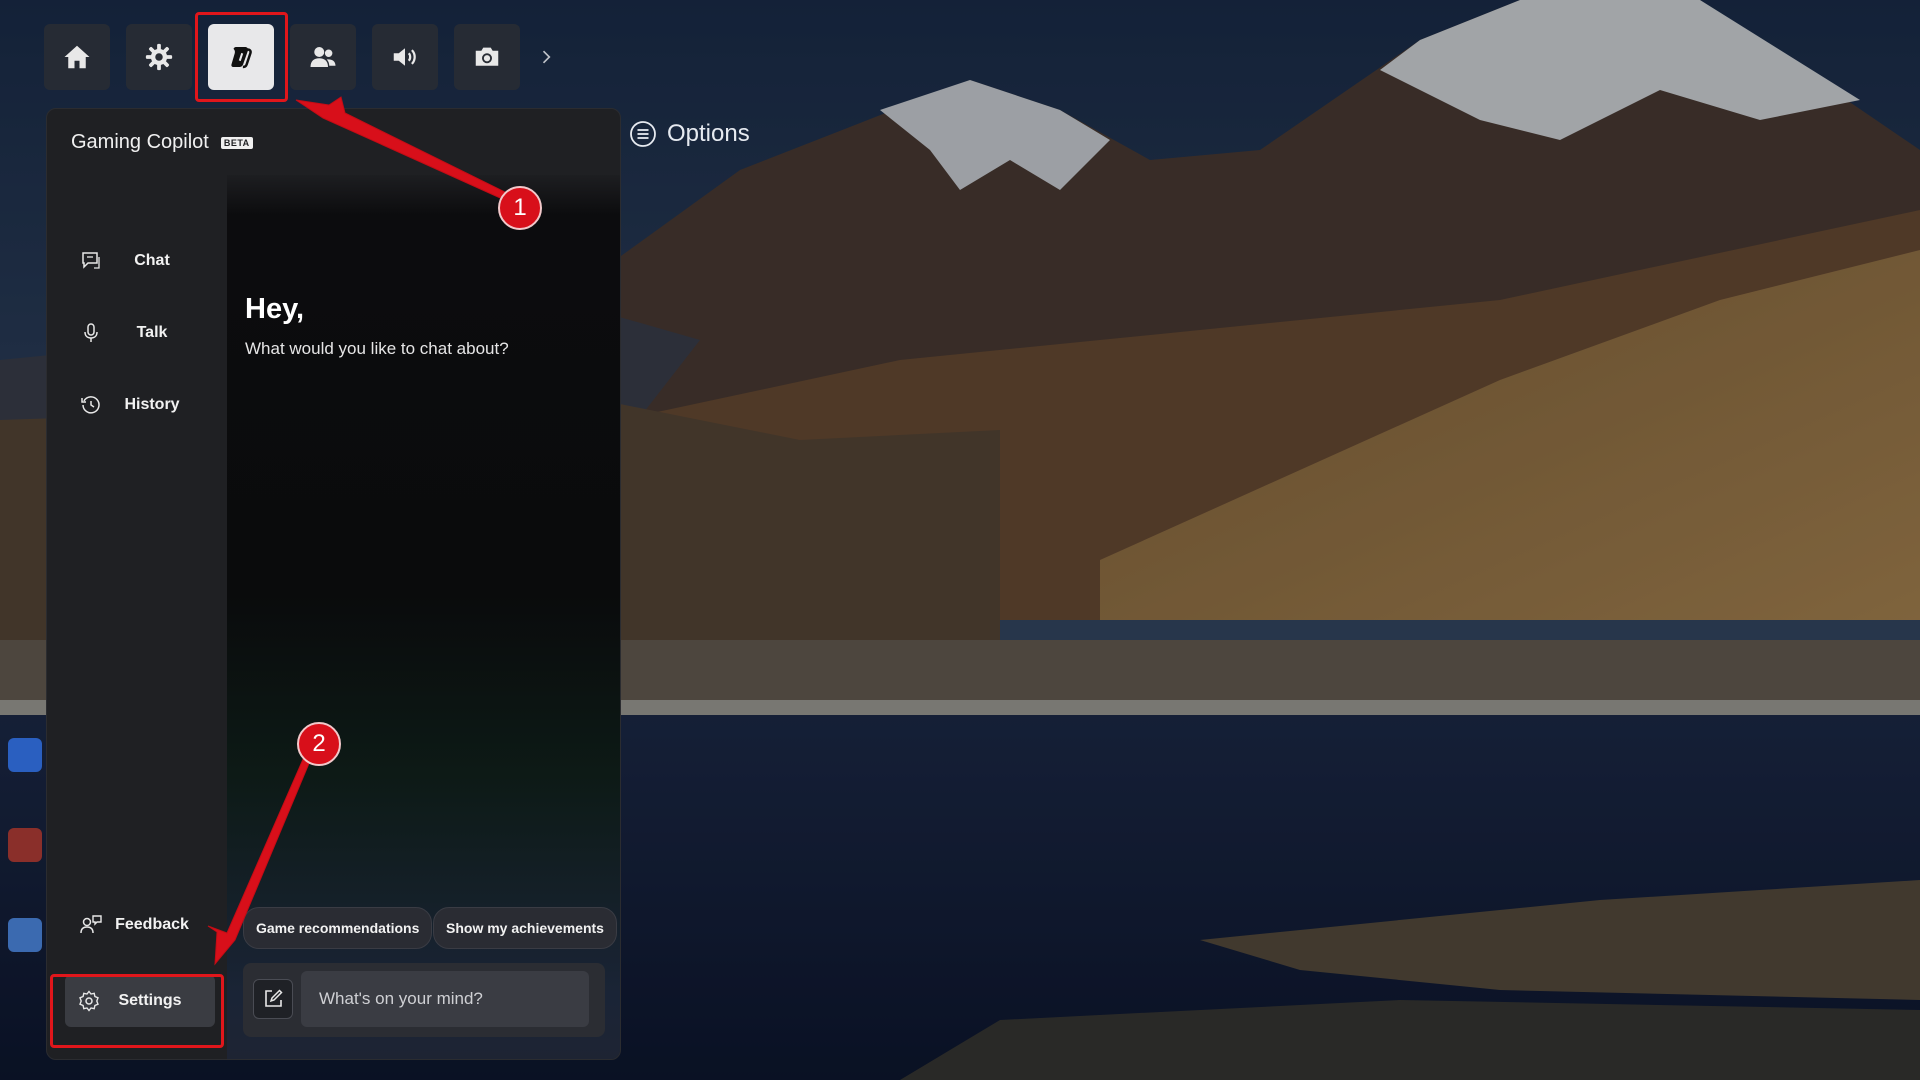 The height and width of the screenshot is (1080, 1920). I want to click on sidebar-item-chat: Chat, so click(142, 261).